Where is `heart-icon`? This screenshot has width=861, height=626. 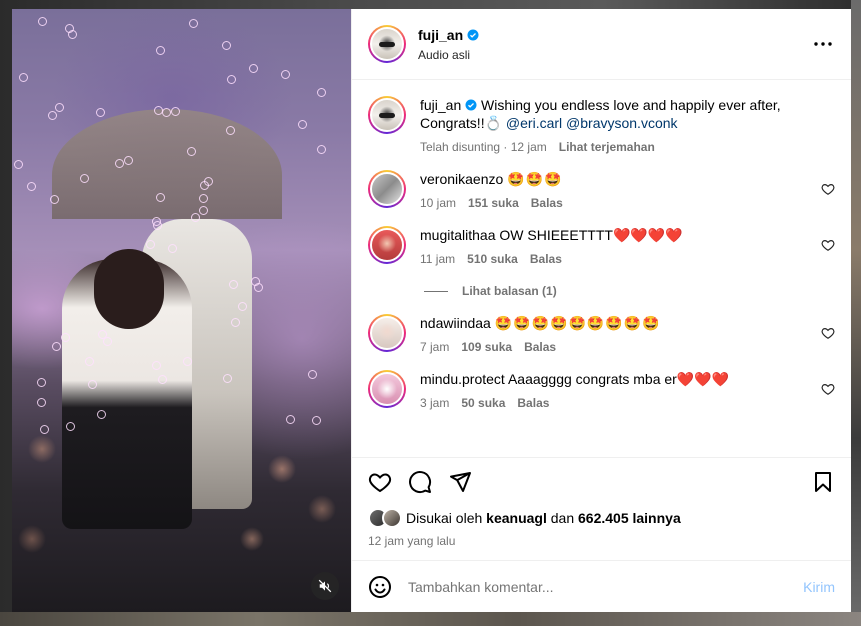
heart-icon is located at coordinates (380, 482).